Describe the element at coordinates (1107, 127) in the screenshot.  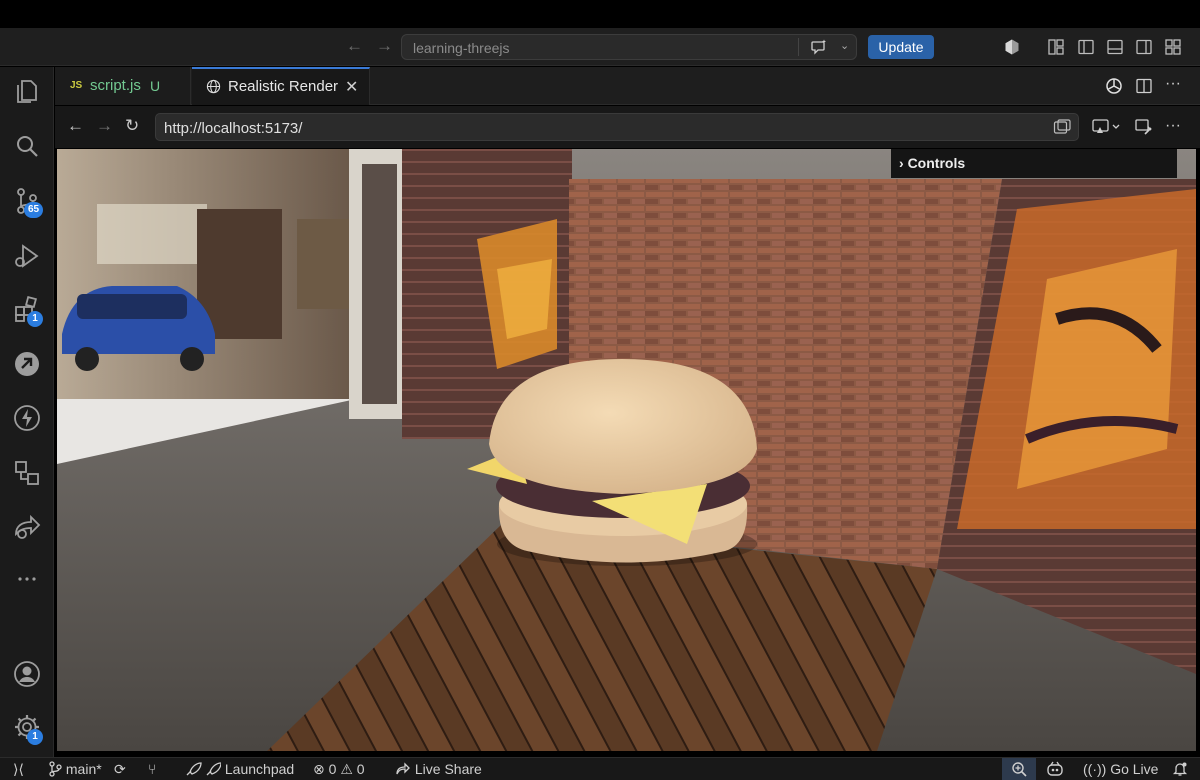
I see `screencast-dropdown-icon` at that location.